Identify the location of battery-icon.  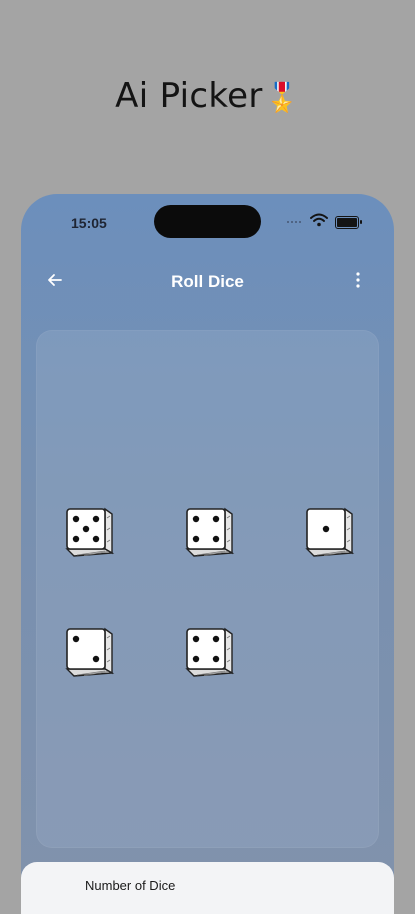
(348, 222).